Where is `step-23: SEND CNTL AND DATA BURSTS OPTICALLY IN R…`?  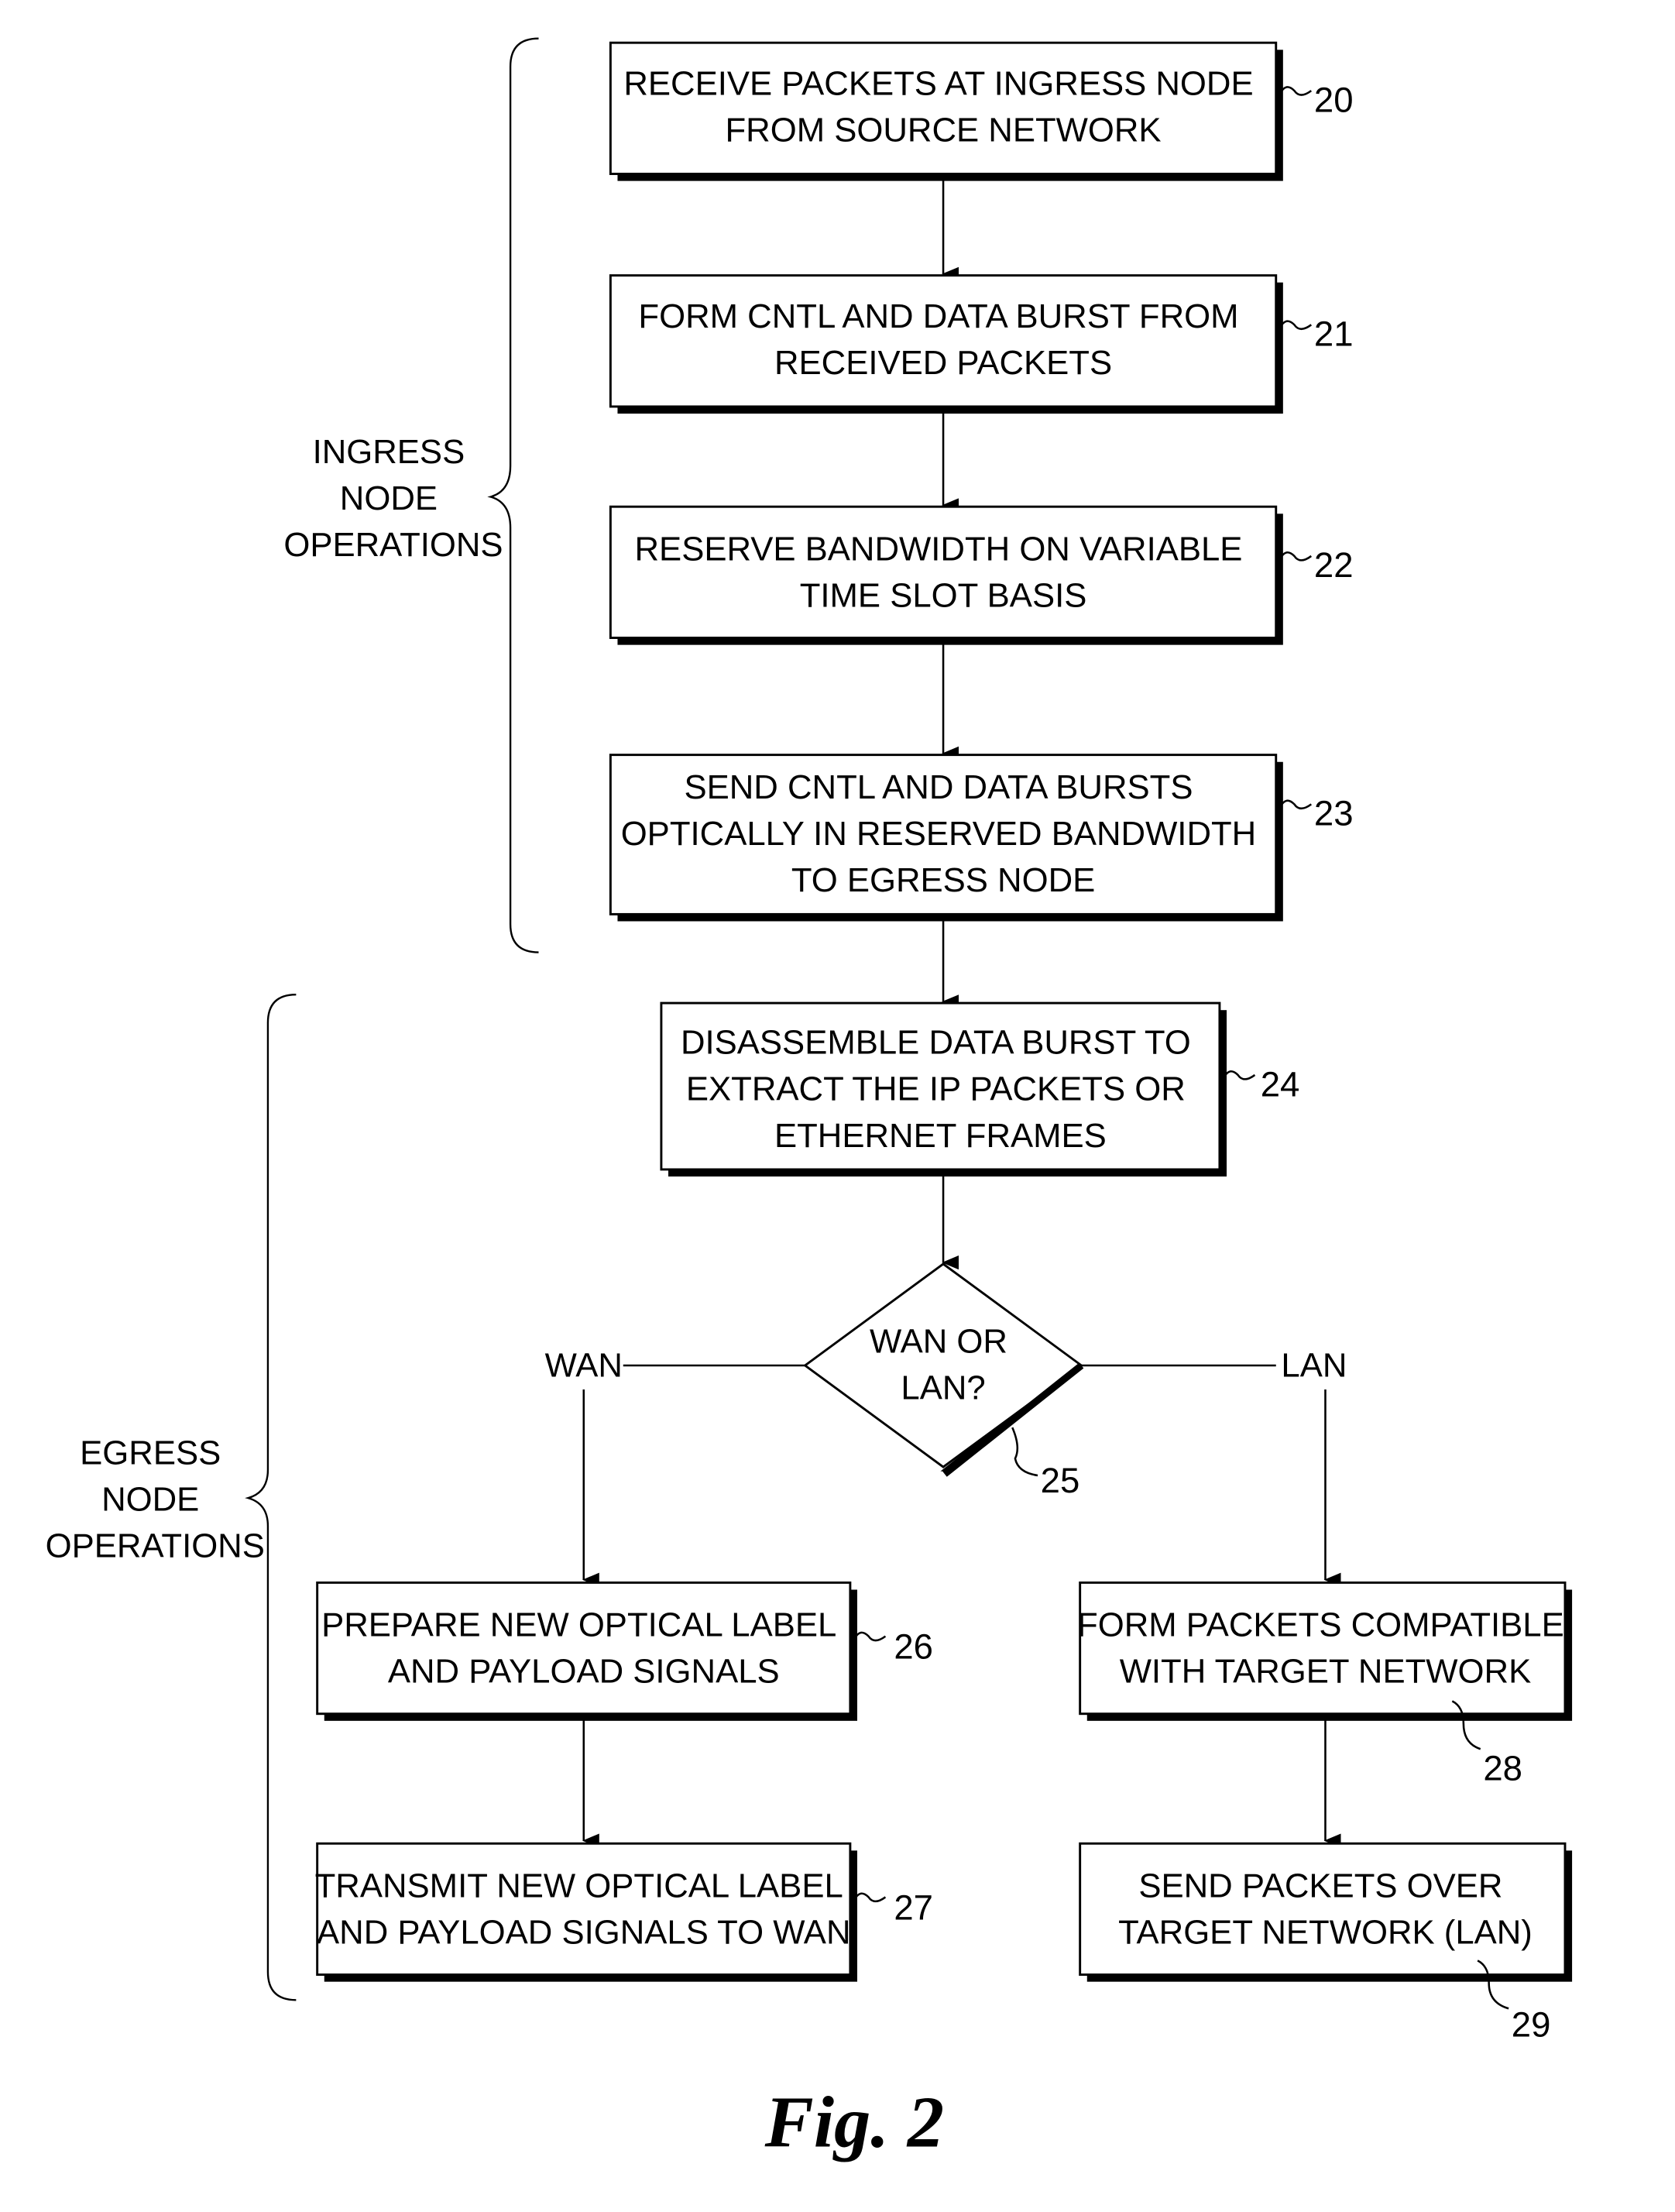 step-23: SEND CNTL AND DATA BURSTS OPTICALLY IN R… is located at coordinates (981, 838).